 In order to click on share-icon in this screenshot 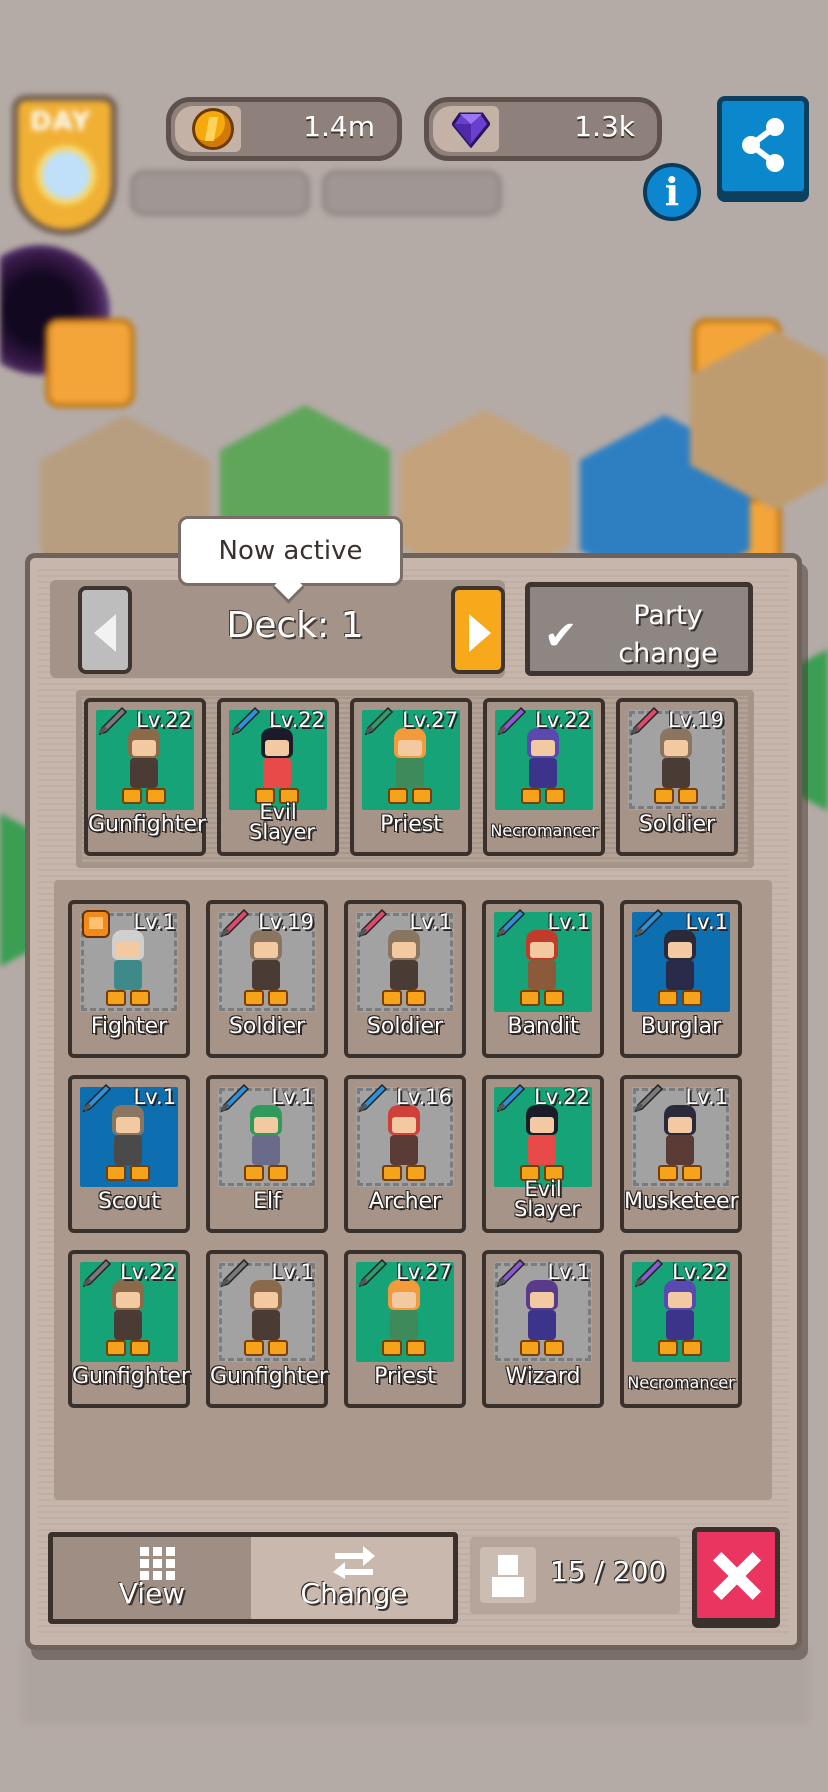, I will do `click(763, 145)`.